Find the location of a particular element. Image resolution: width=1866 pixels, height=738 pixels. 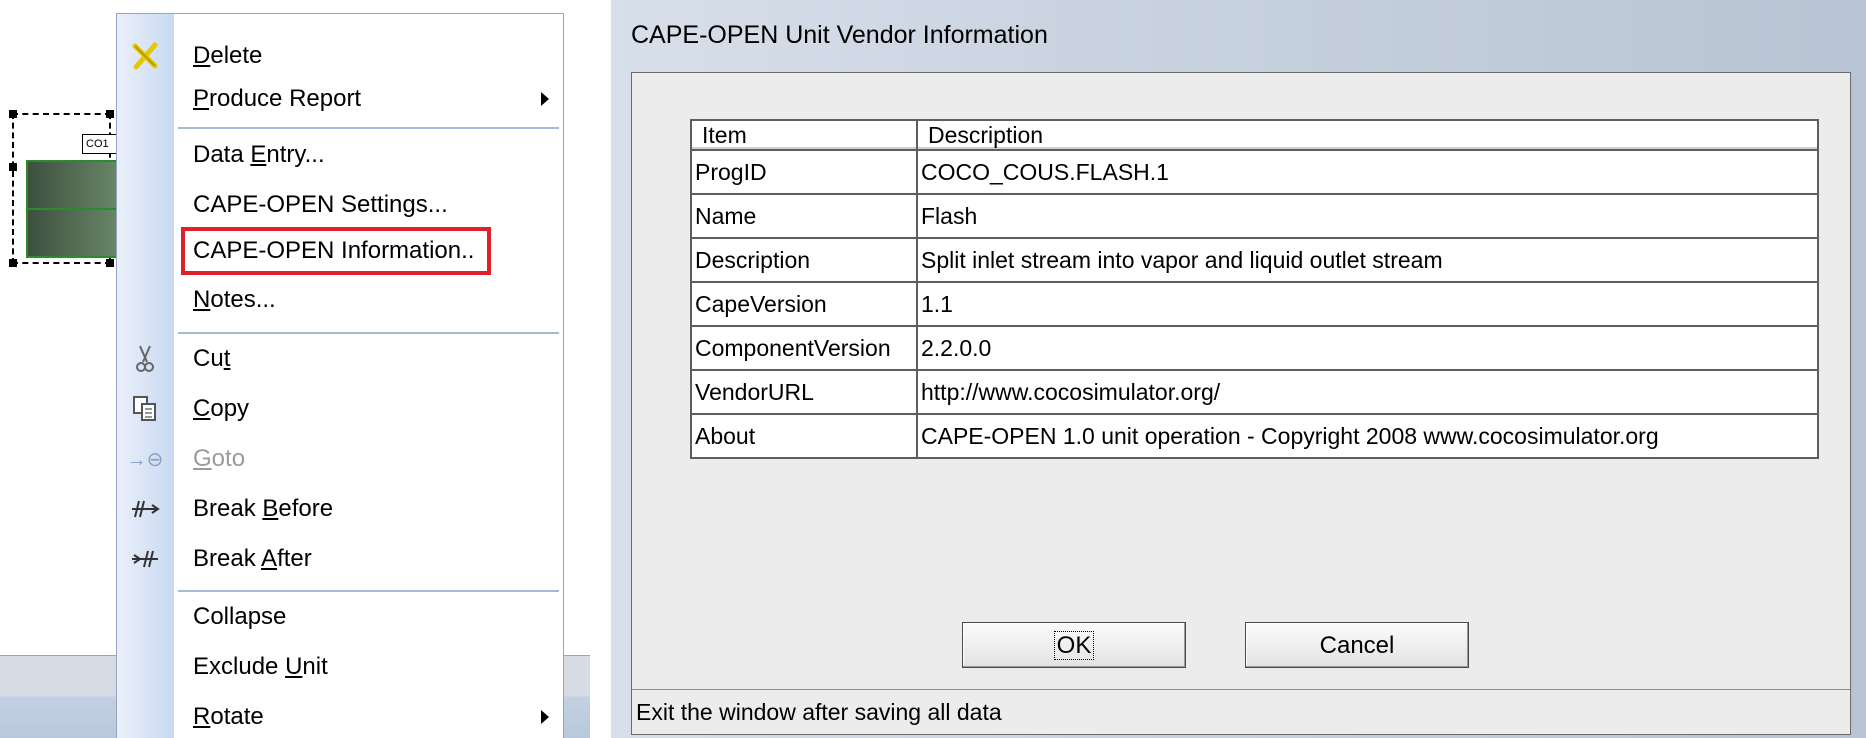

menu-item-label: Copy is located at coordinates (221, 408).